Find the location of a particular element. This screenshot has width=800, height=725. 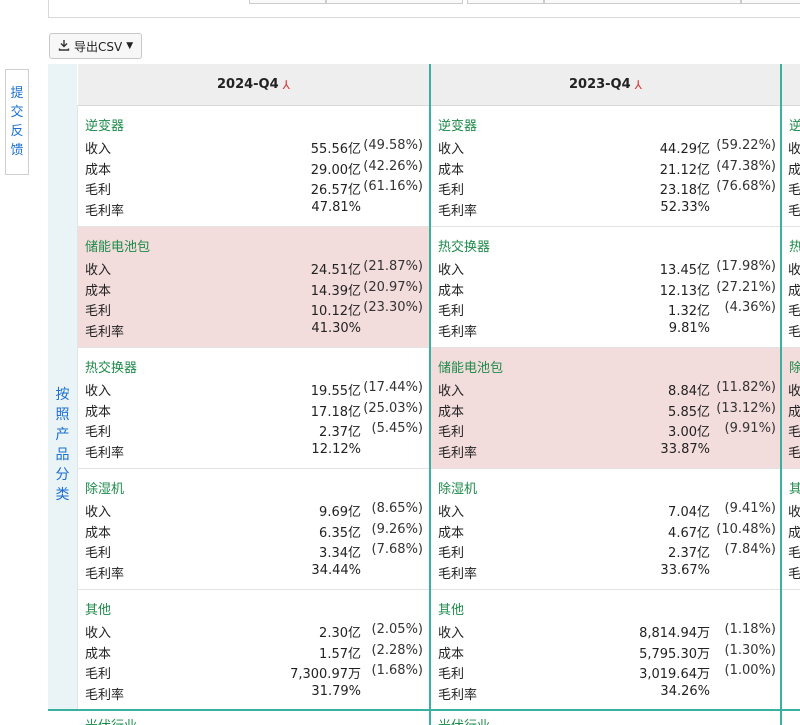

metric-share: (42.26%) is located at coordinates (393, 166).